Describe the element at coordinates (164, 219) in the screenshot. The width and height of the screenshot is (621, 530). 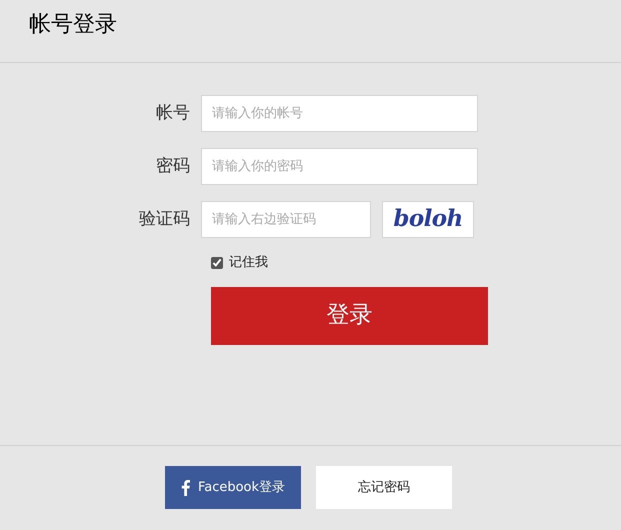
I see `field-label: 验证码` at that location.